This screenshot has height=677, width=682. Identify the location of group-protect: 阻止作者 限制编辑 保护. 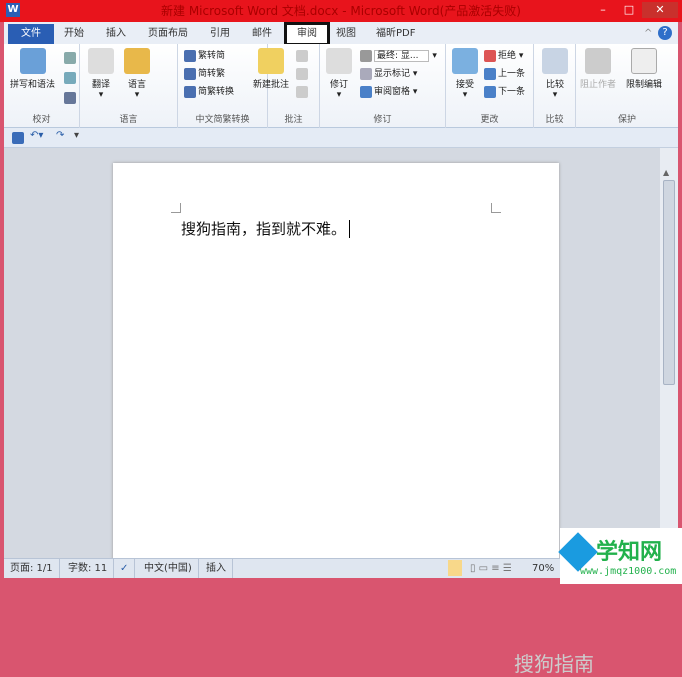
(627, 86).